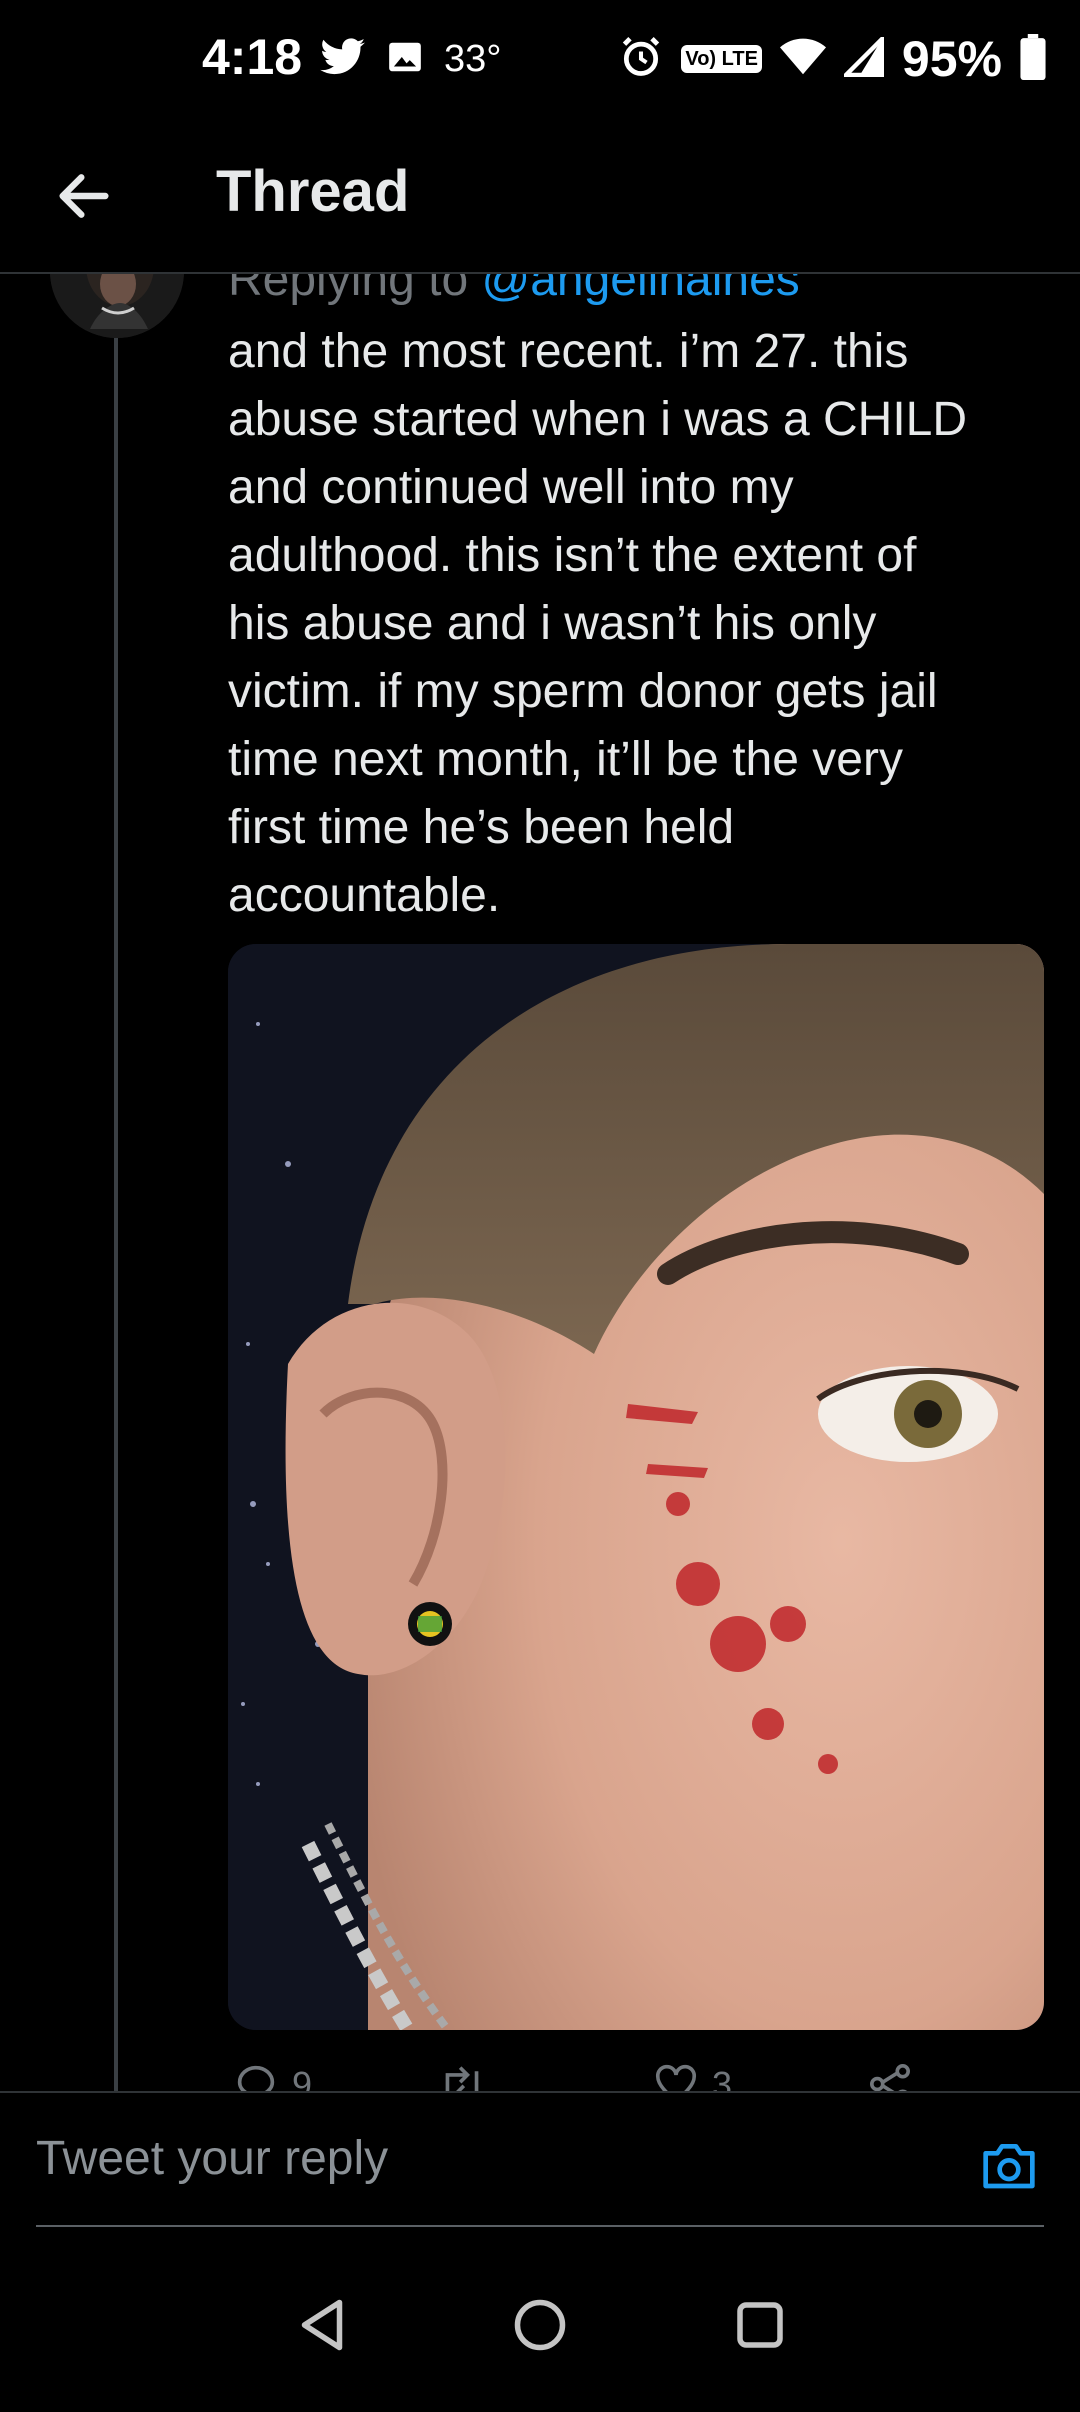 The width and height of the screenshot is (1080, 2412). I want to click on wifi-icon, so click(802, 59).